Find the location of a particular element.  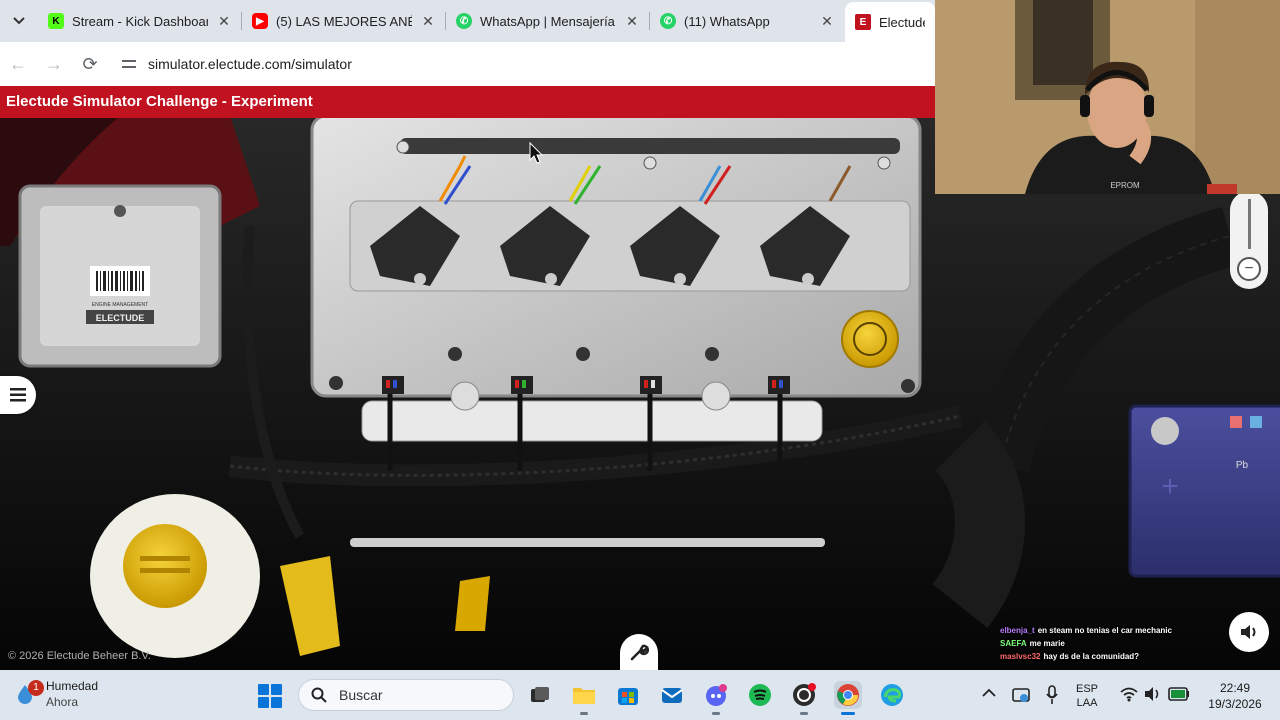

wrench-icon is located at coordinates (639, 652).